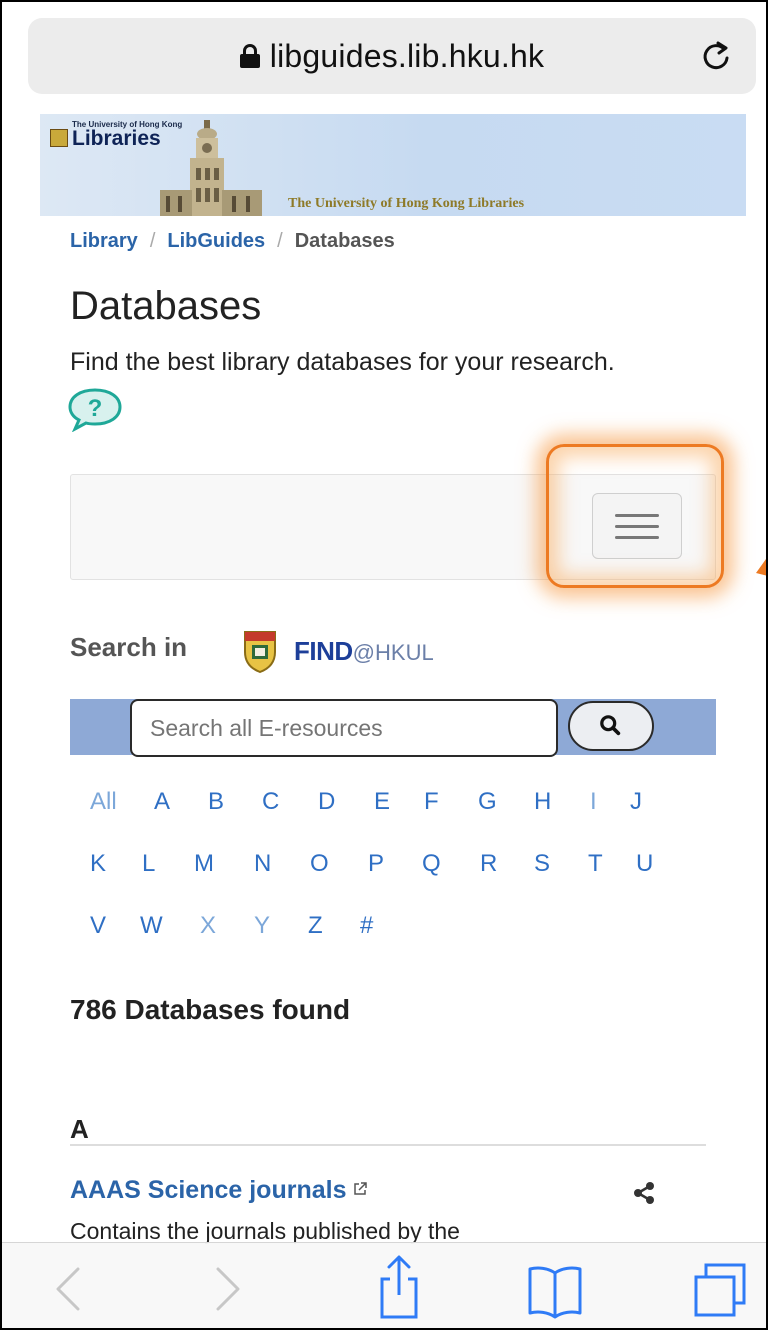  Describe the element at coordinates (644, 864) in the screenshot. I see `alpha-letter: U` at that location.